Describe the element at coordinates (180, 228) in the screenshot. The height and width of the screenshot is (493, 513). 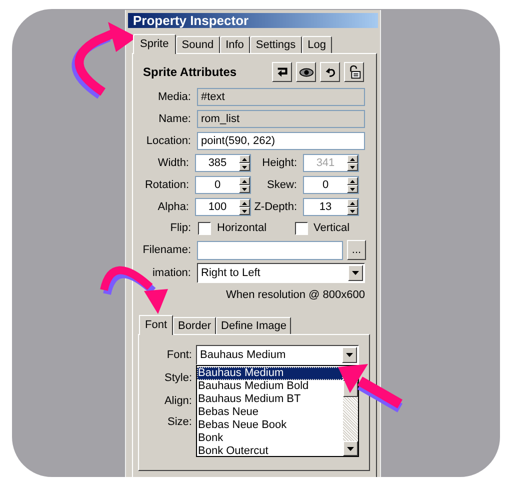
I see `field-label: Flip:` at that location.